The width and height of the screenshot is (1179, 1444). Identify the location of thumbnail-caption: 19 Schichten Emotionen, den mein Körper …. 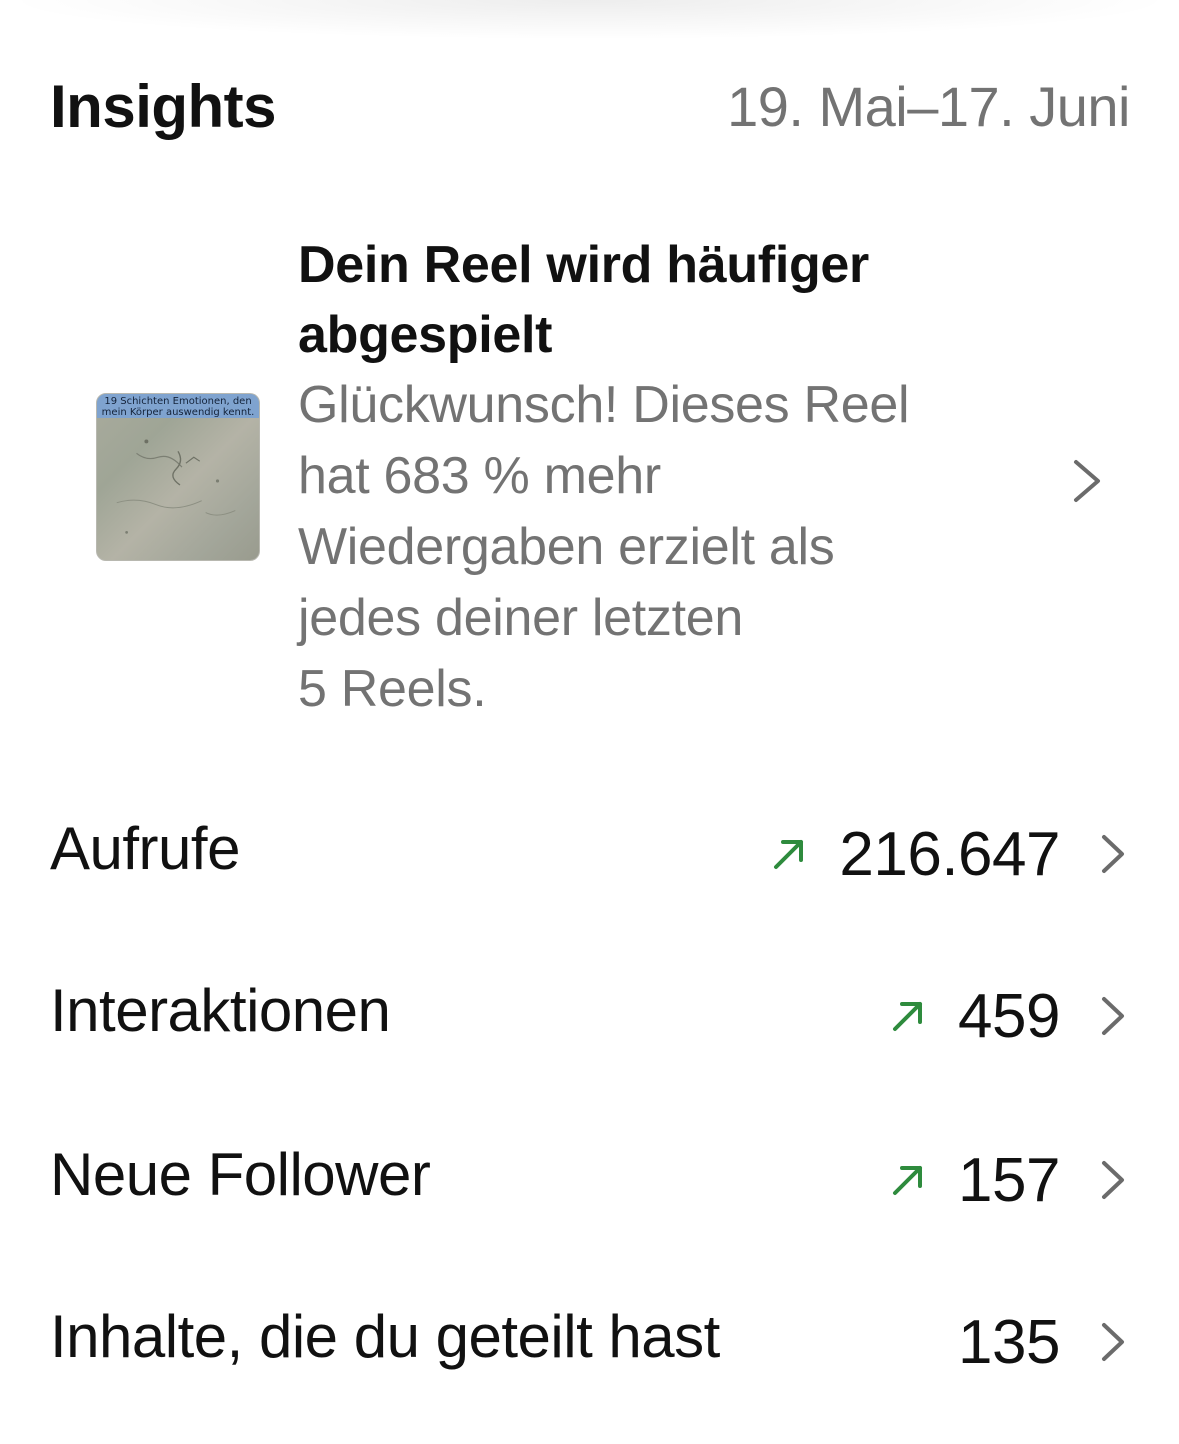
(178, 406).